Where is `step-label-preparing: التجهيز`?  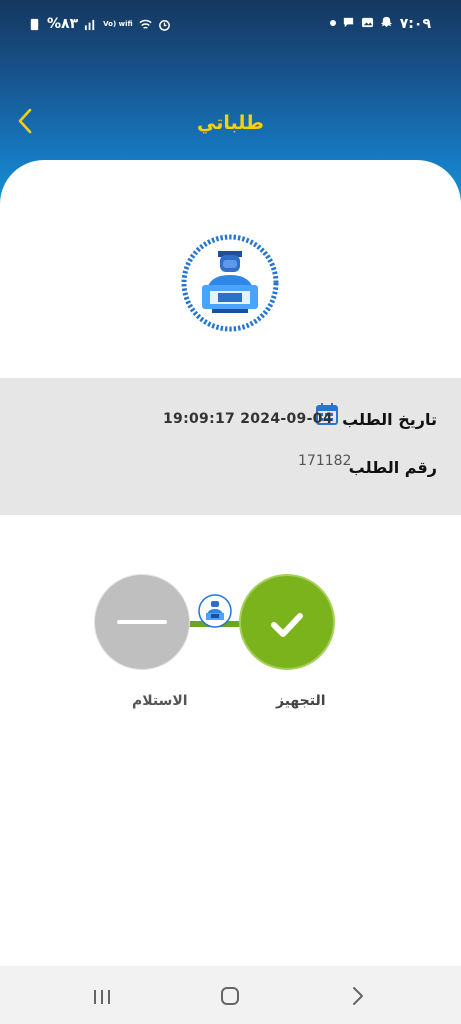
step-label-preparing: التجهيز is located at coordinates (301, 701).